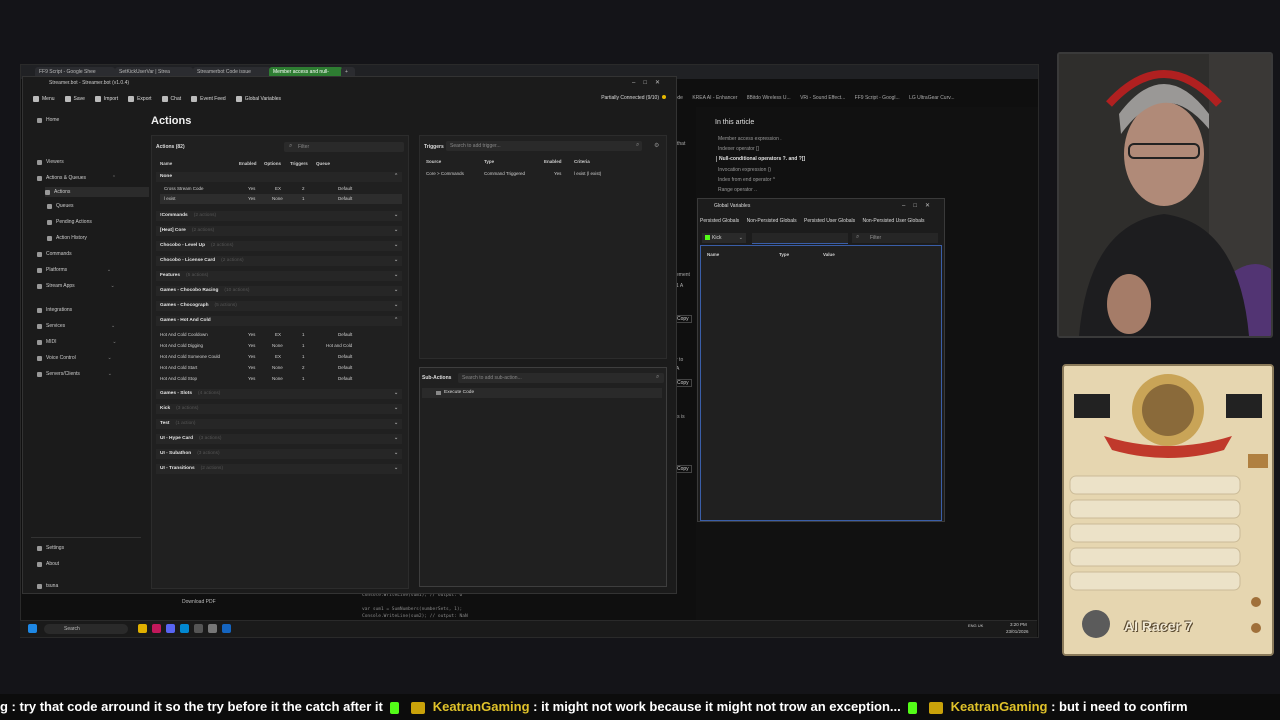 The image size is (1280, 720). What do you see at coordinates (60, 206) in the screenshot?
I see `sidebar-item-queues: Queues` at bounding box center [60, 206].